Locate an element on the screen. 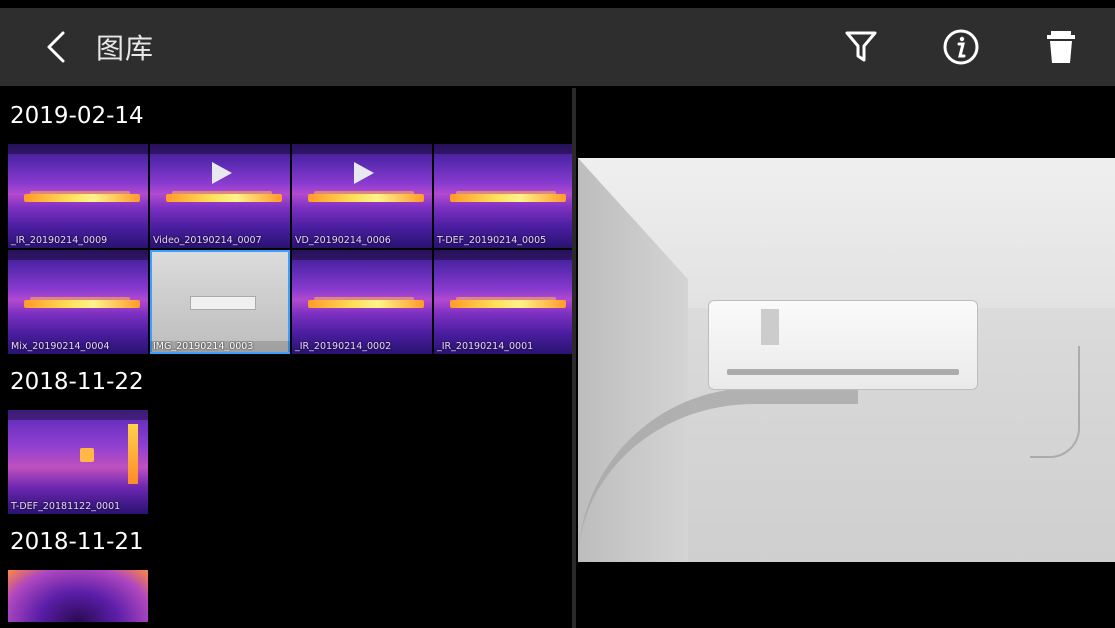 The width and height of the screenshot is (1115, 628). thumbnail-label: _IR_20190214_0002 is located at coordinates (343, 346).